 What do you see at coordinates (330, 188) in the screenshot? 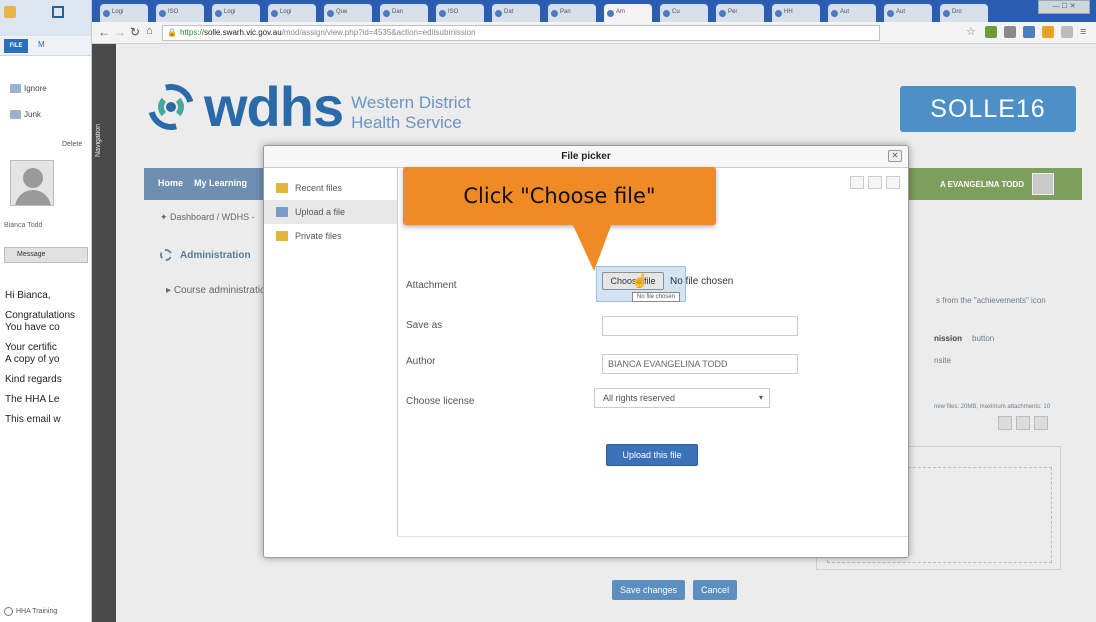
I see `repo-recent-files: Recent files` at bounding box center [330, 188].